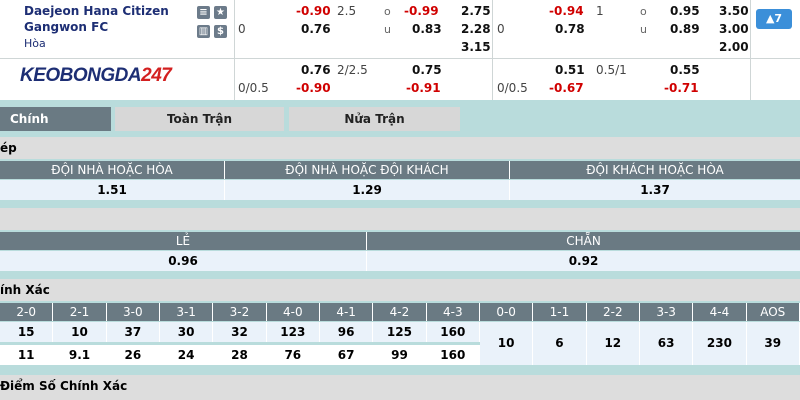 This screenshot has width=800, height=400. I want to click on ou-under-half: 0.89, so click(685, 29).